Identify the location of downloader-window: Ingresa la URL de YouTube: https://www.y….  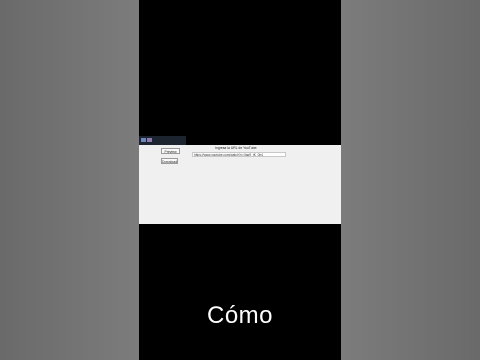
(240, 184).